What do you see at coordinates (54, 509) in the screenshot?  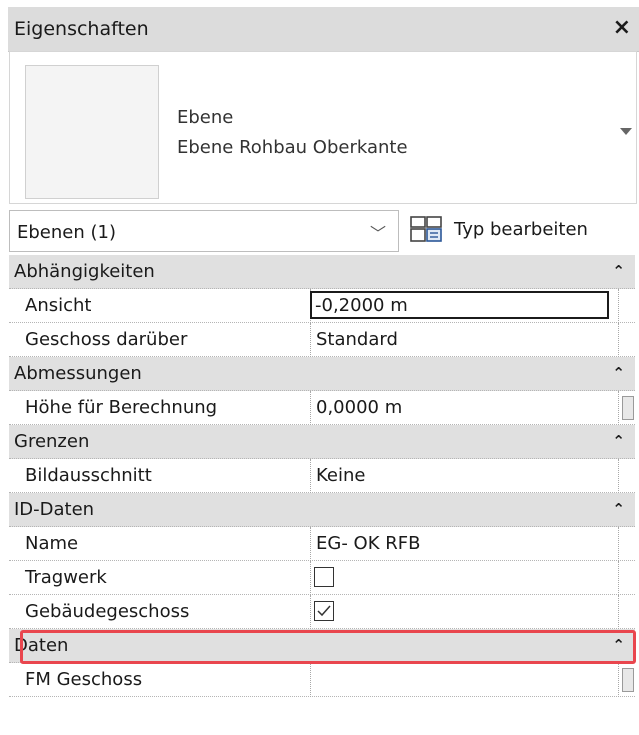 I see `category-label: ID-Daten` at bounding box center [54, 509].